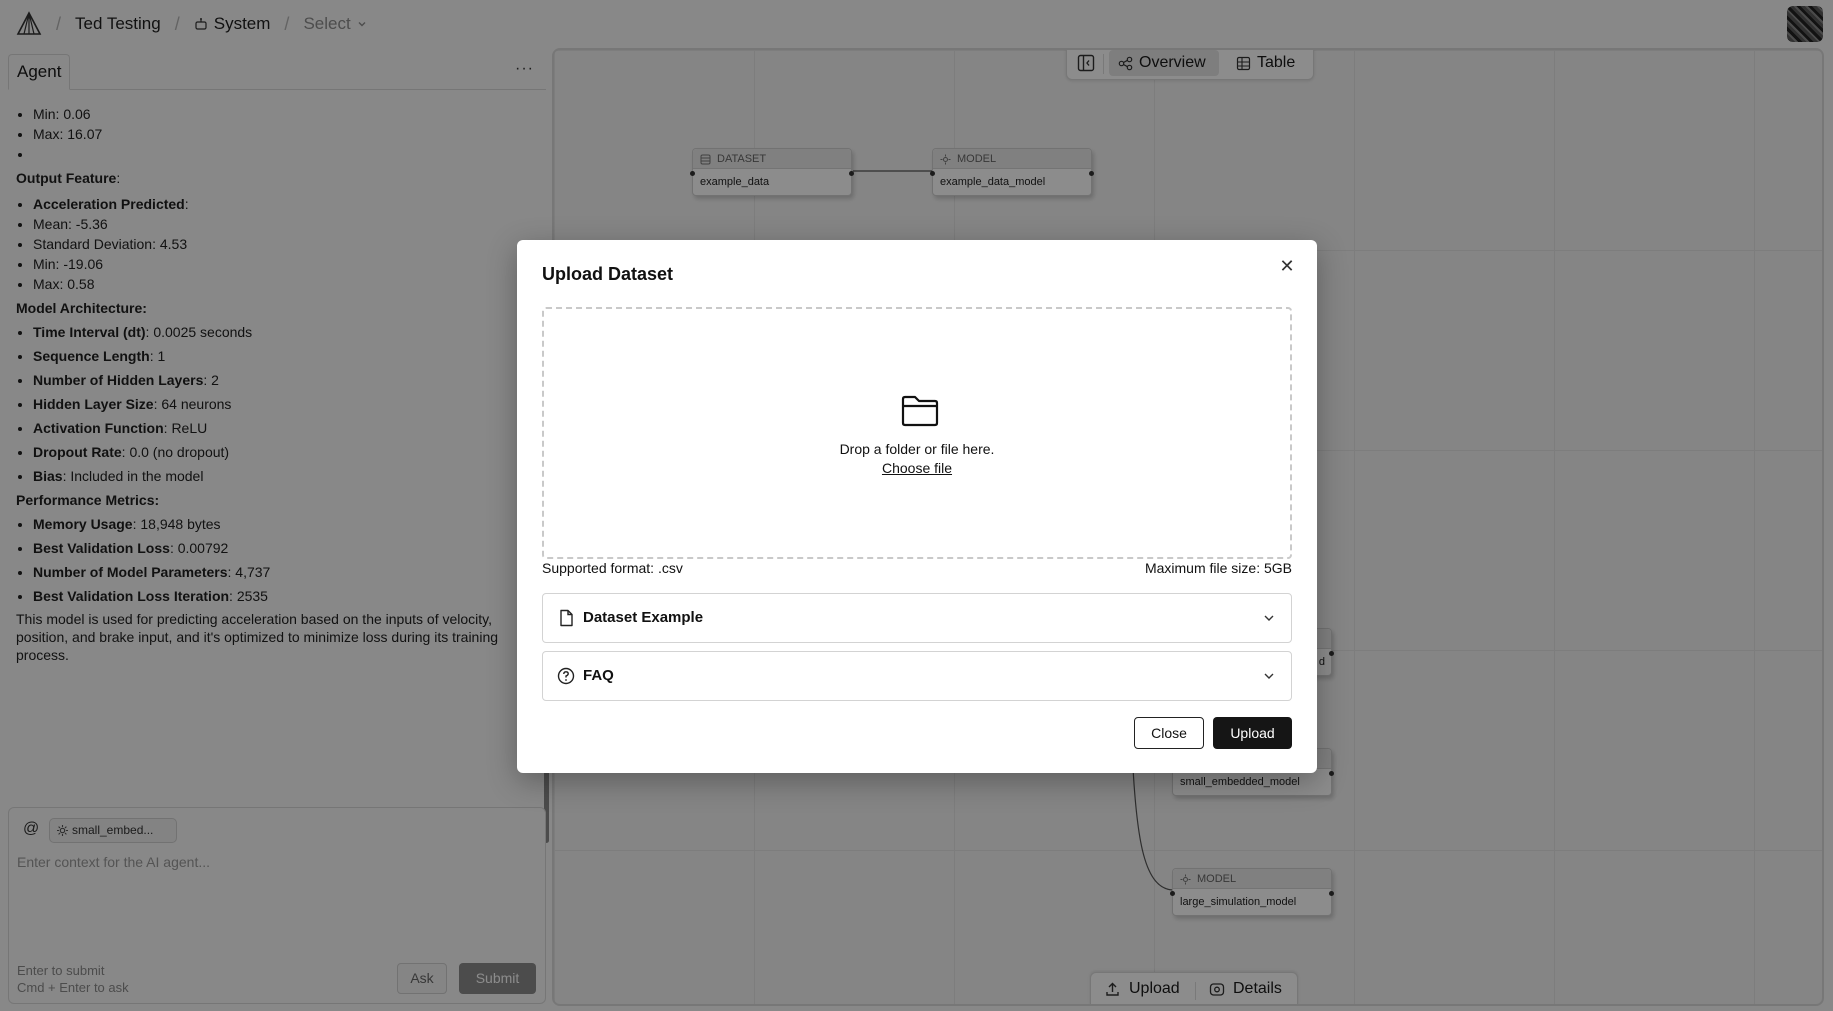 Image resolution: width=1833 pixels, height=1011 pixels. What do you see at coordinates (566, 618) in the screenshot?
I see `document-icon` at bounding box center [566, 618].